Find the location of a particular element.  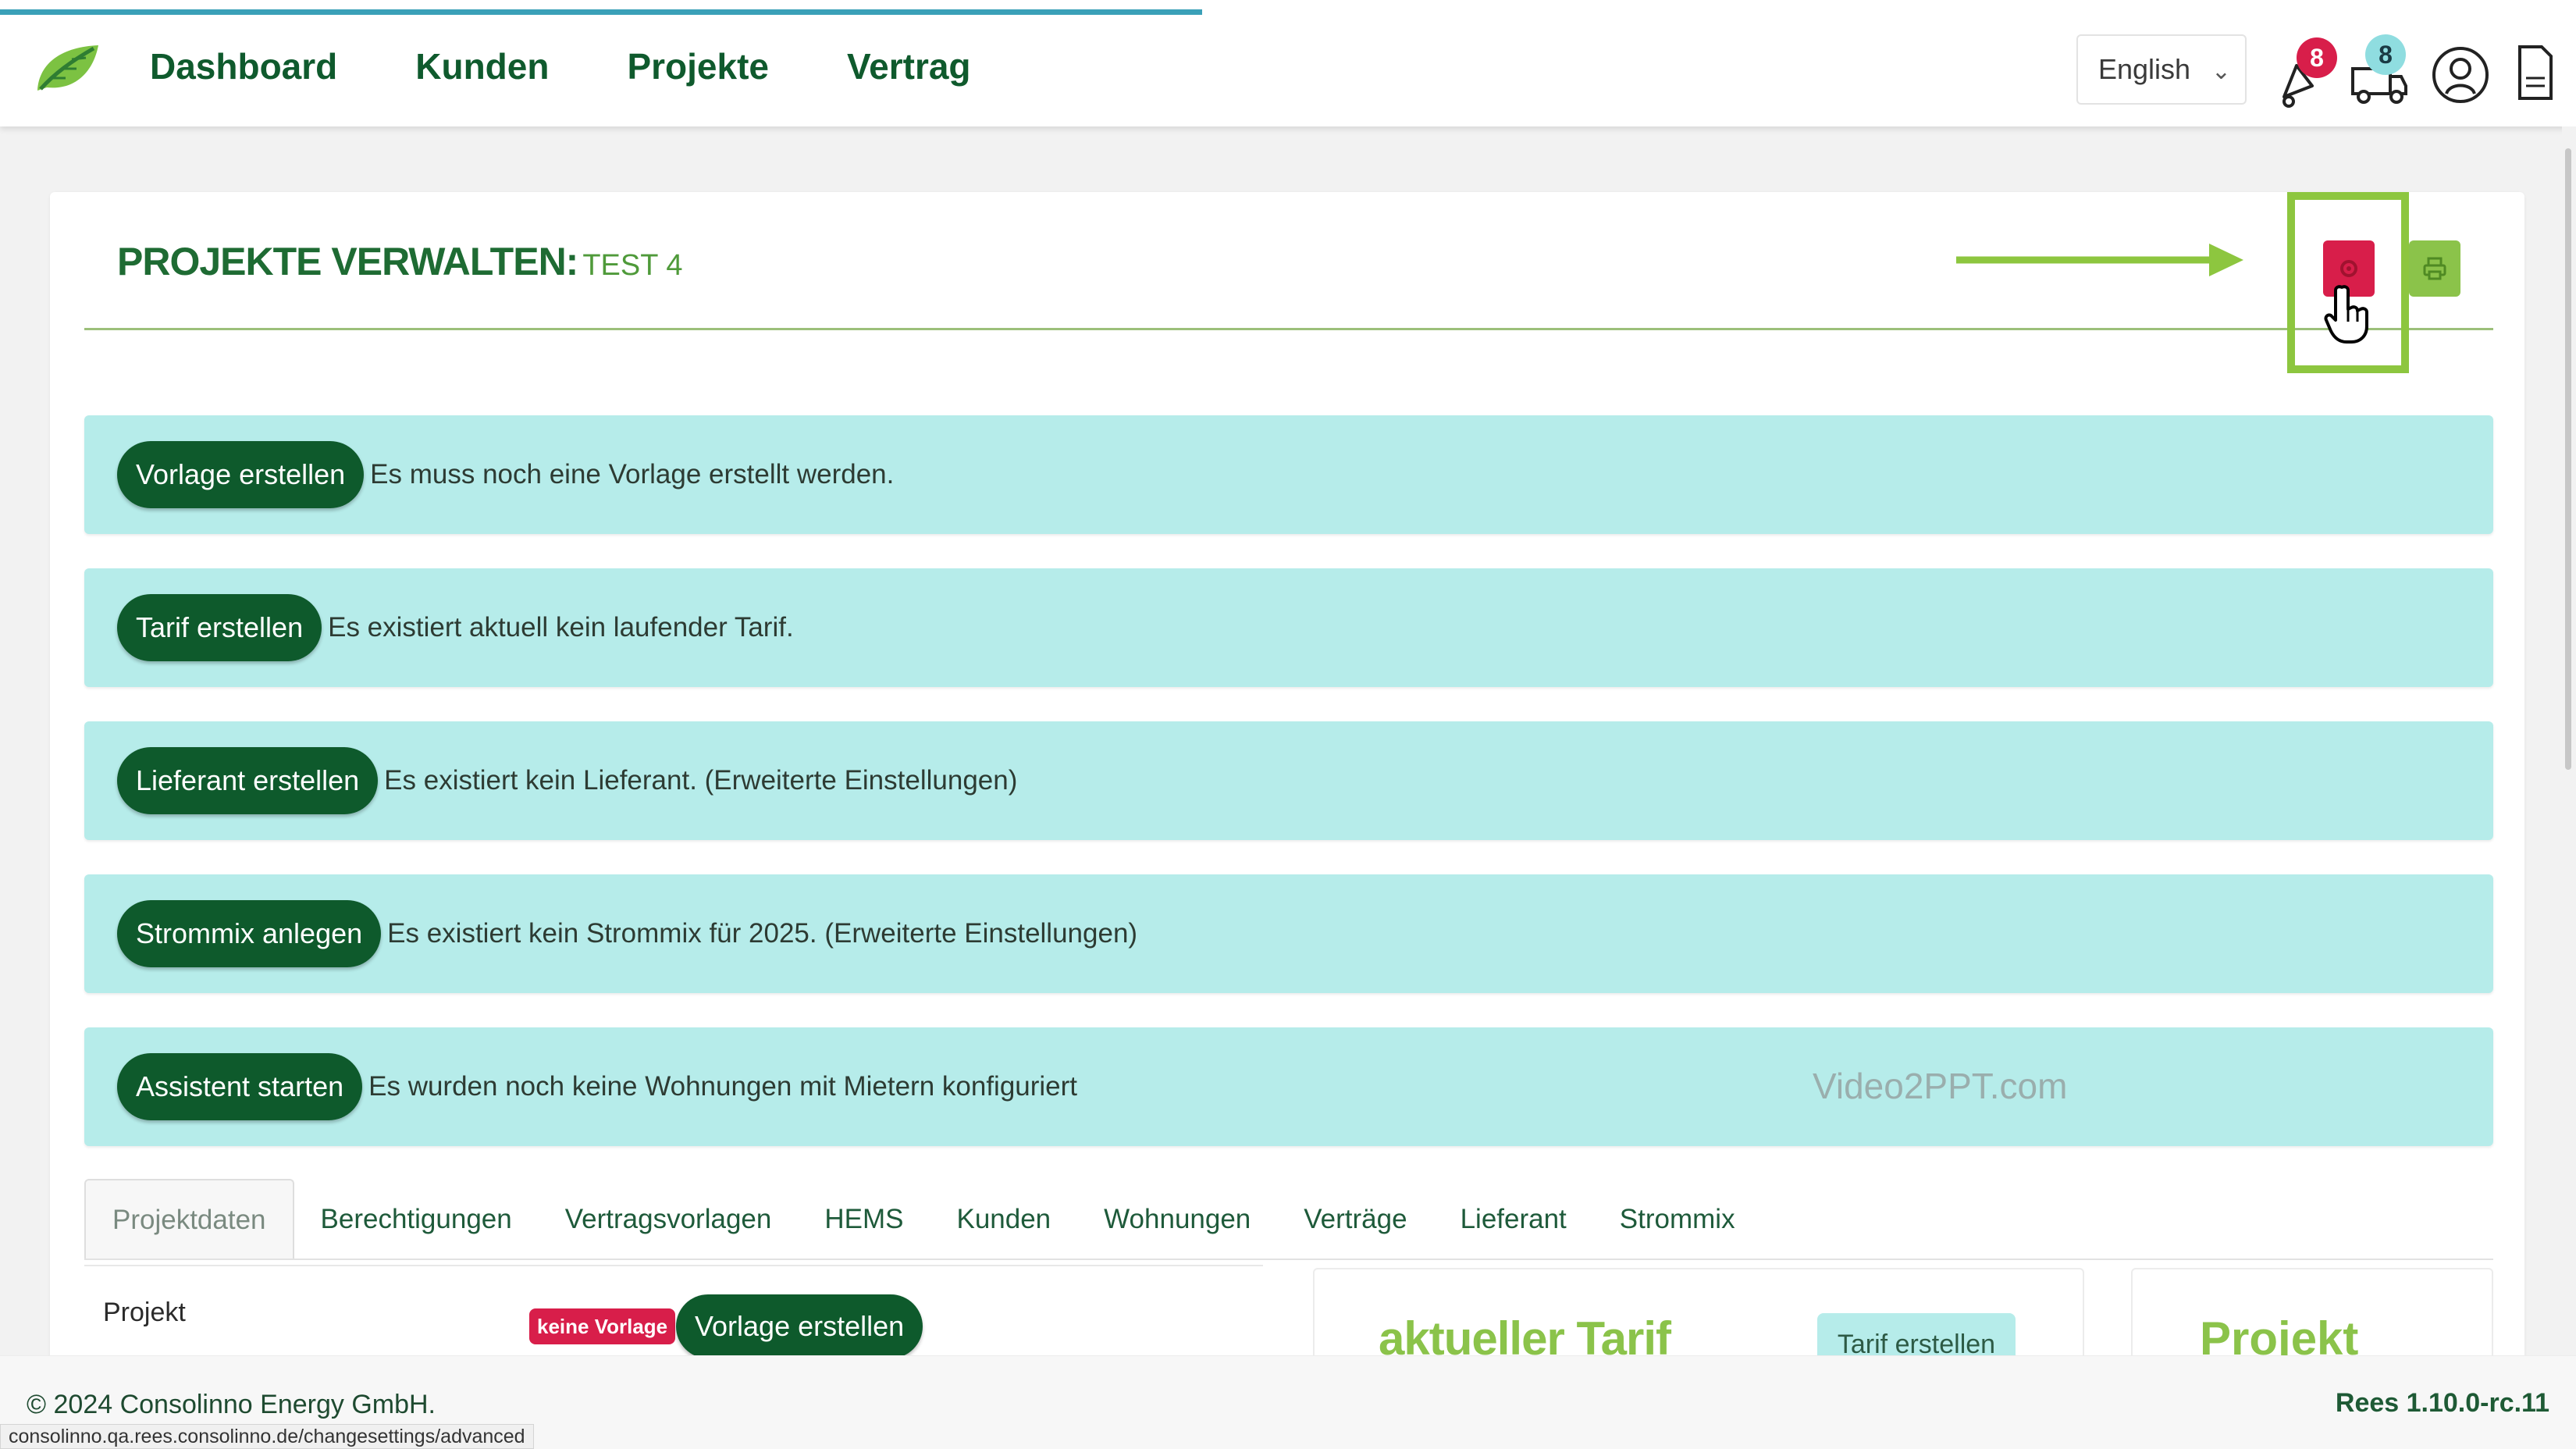

nav-dashboard: Dashboard is located at coordinates (243, 66).